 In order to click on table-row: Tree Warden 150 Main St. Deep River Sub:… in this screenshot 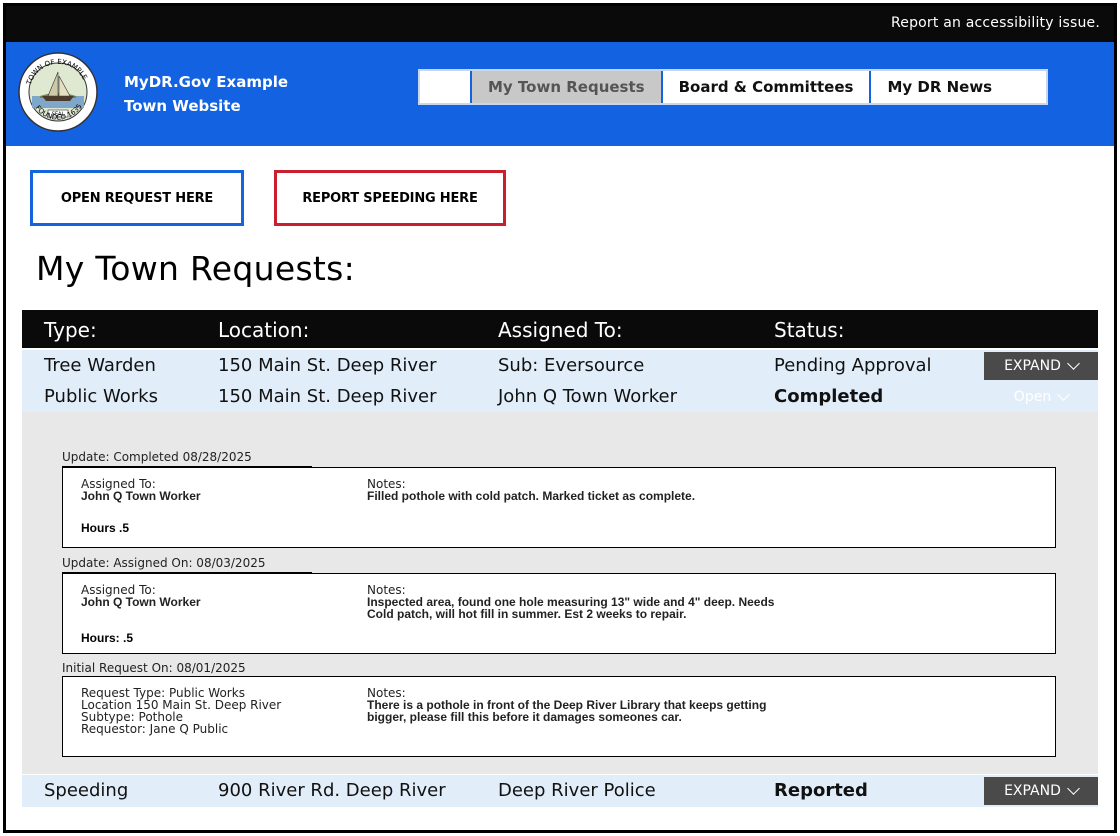, I will do `click(560, 366)`.